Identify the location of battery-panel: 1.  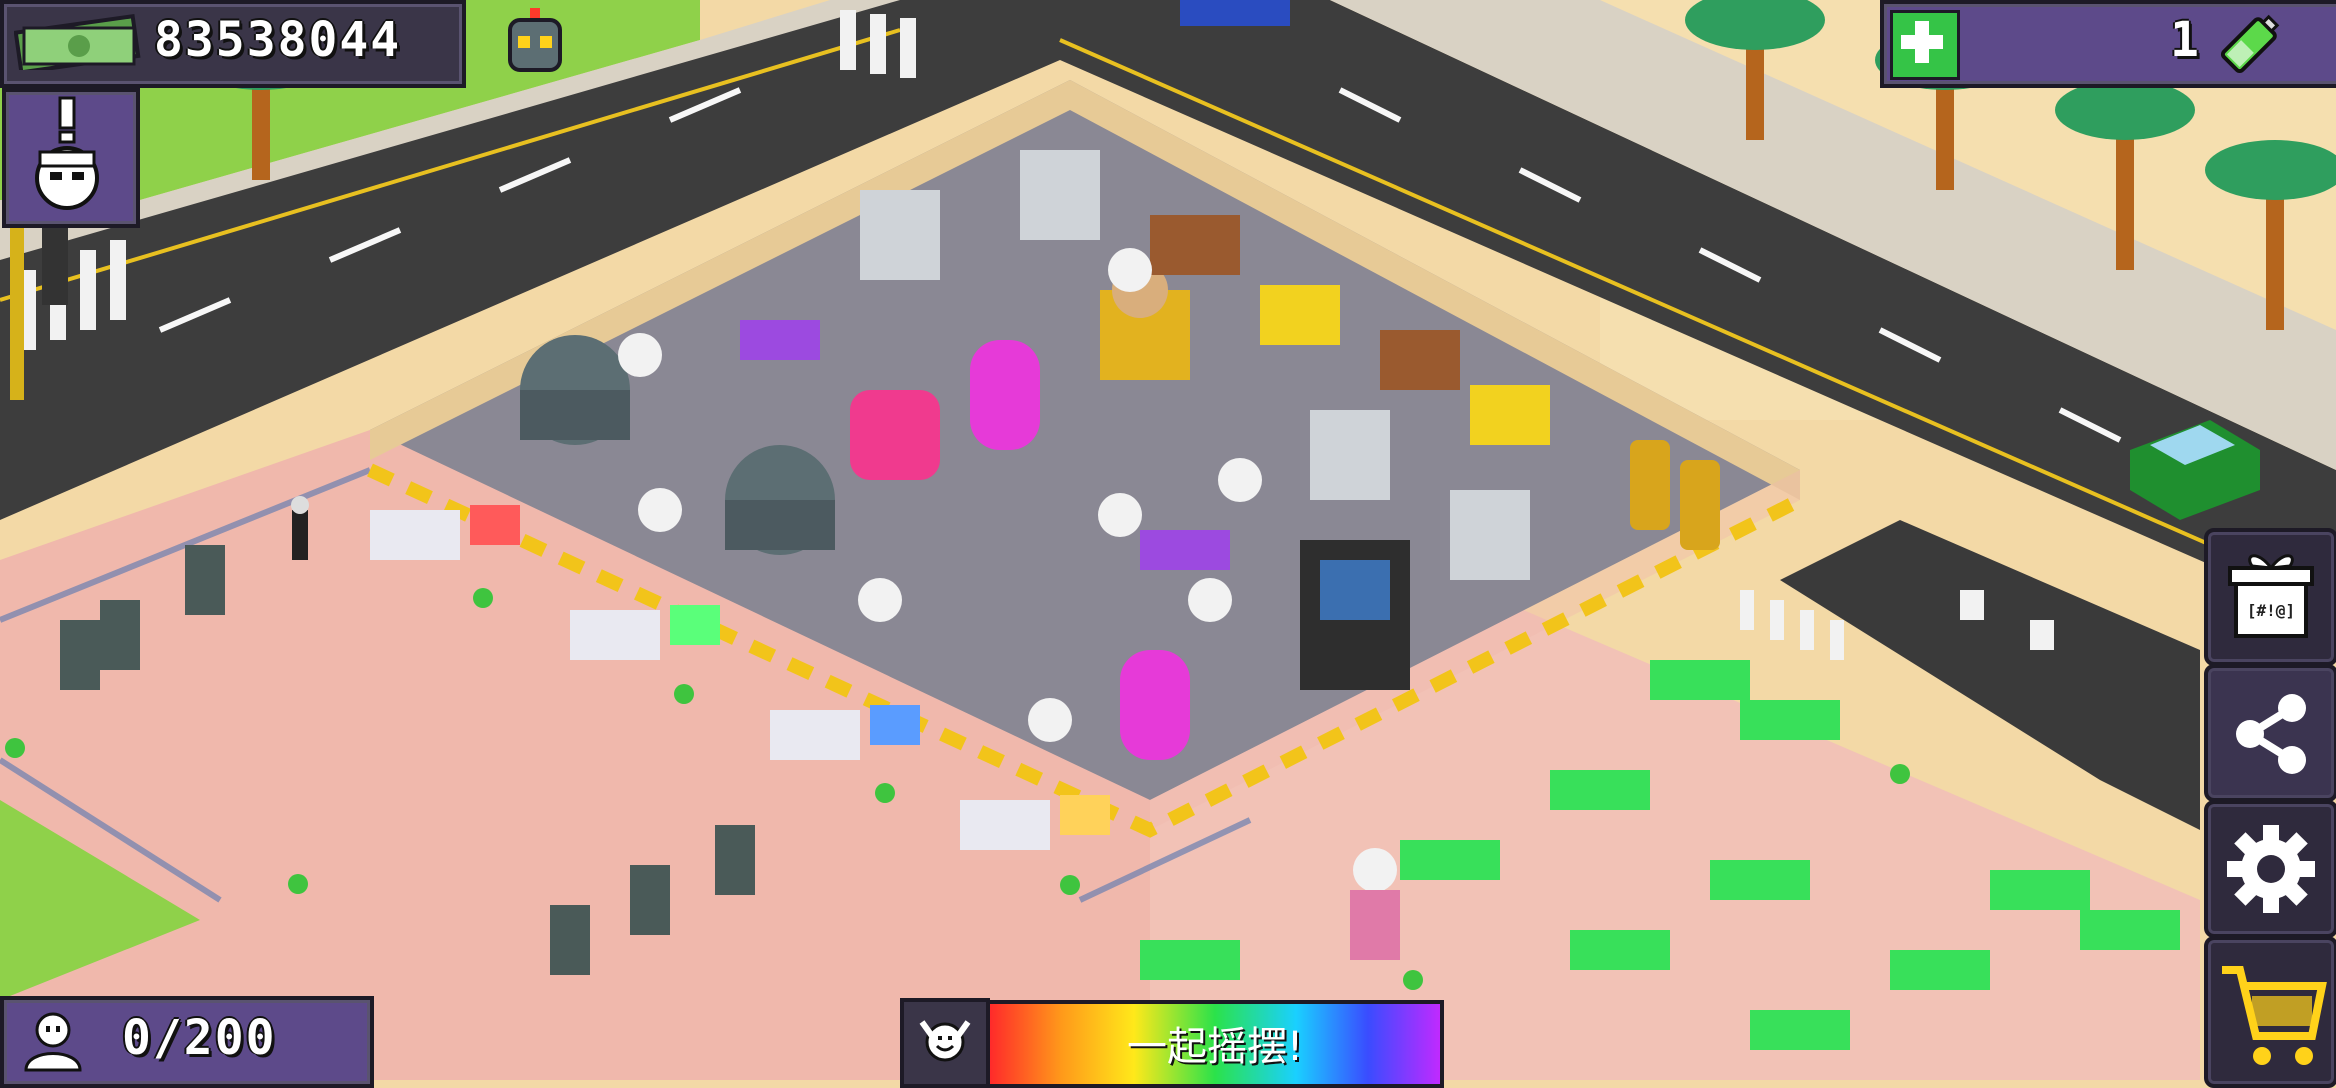
(2108, 44).